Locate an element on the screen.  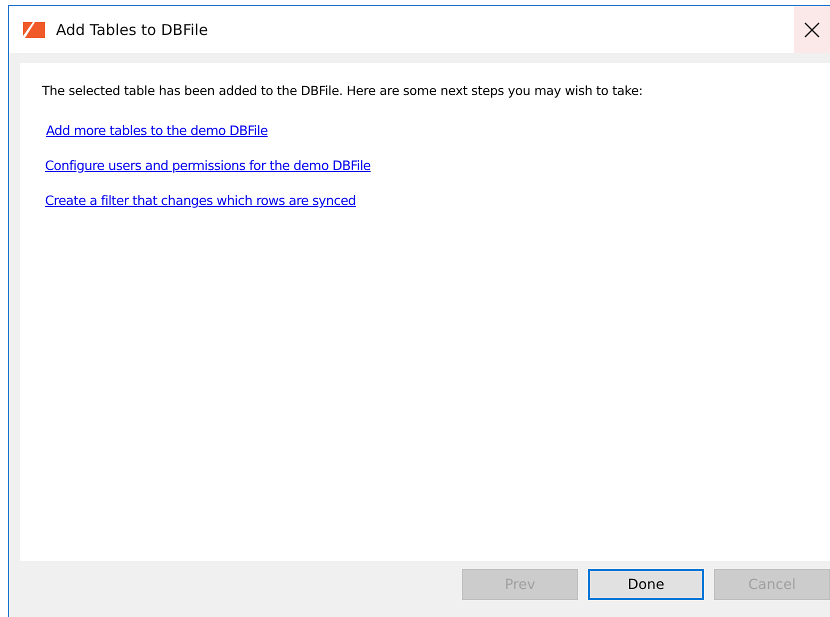
step-link: Add more tables to the demo DBFile is located at coordinates (157, 131).